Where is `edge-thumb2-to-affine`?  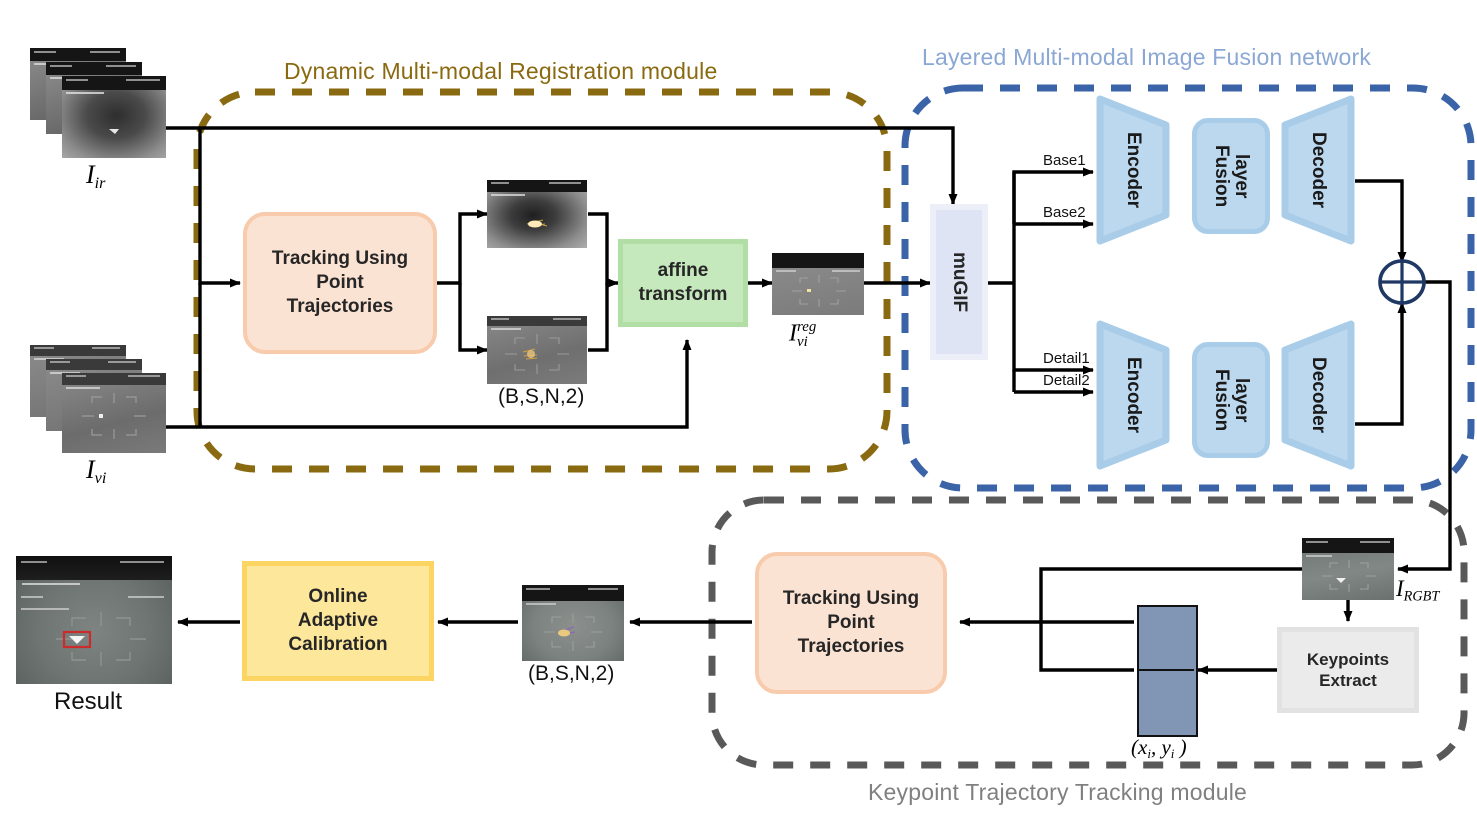 edge-thumb2-to-affine is located at coordinates (598, 317).